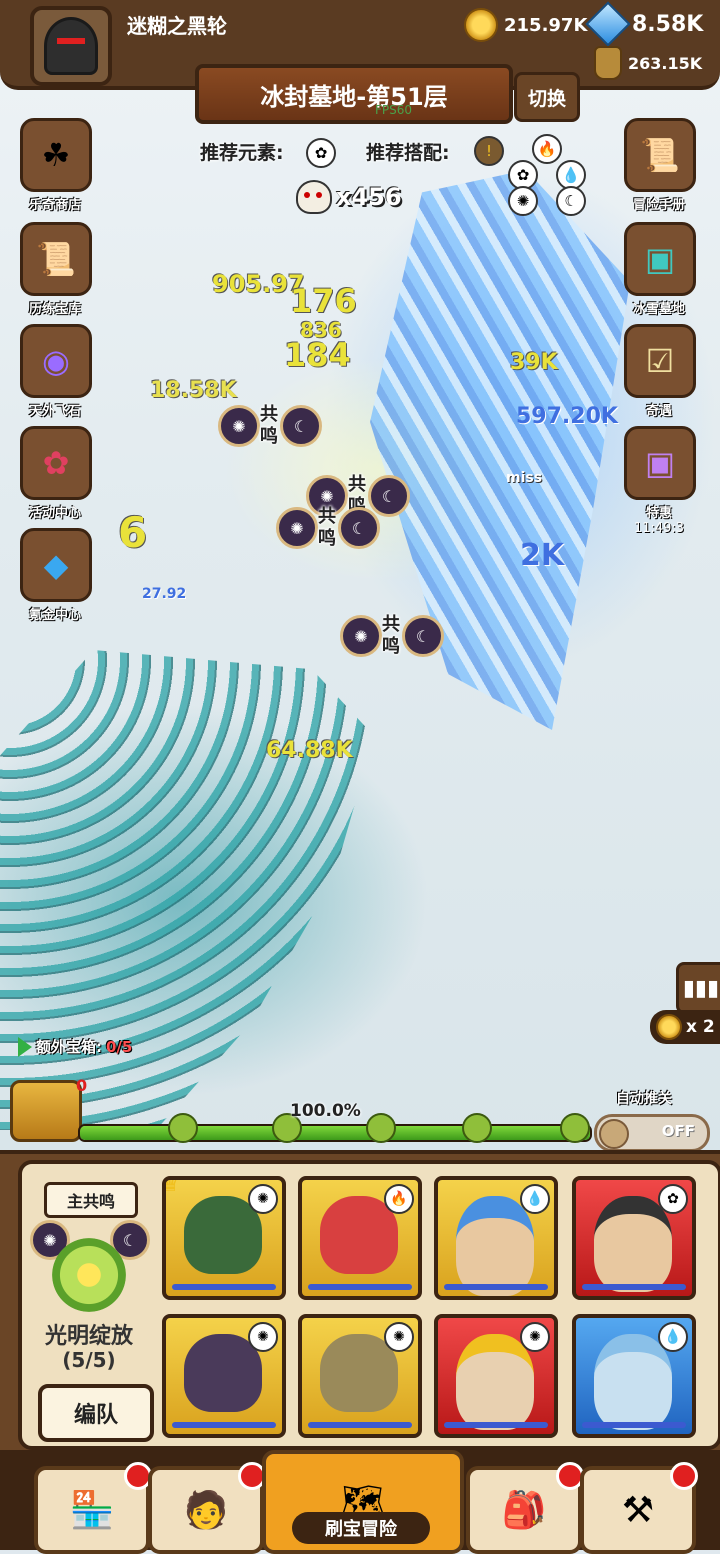 Image resolution: width=720 pixels, height=1554 pixels. Describe the element at coordinates (361, 1528) in the screenshot. I see `nav-adventure-label: 刷宝冒险` at that location.